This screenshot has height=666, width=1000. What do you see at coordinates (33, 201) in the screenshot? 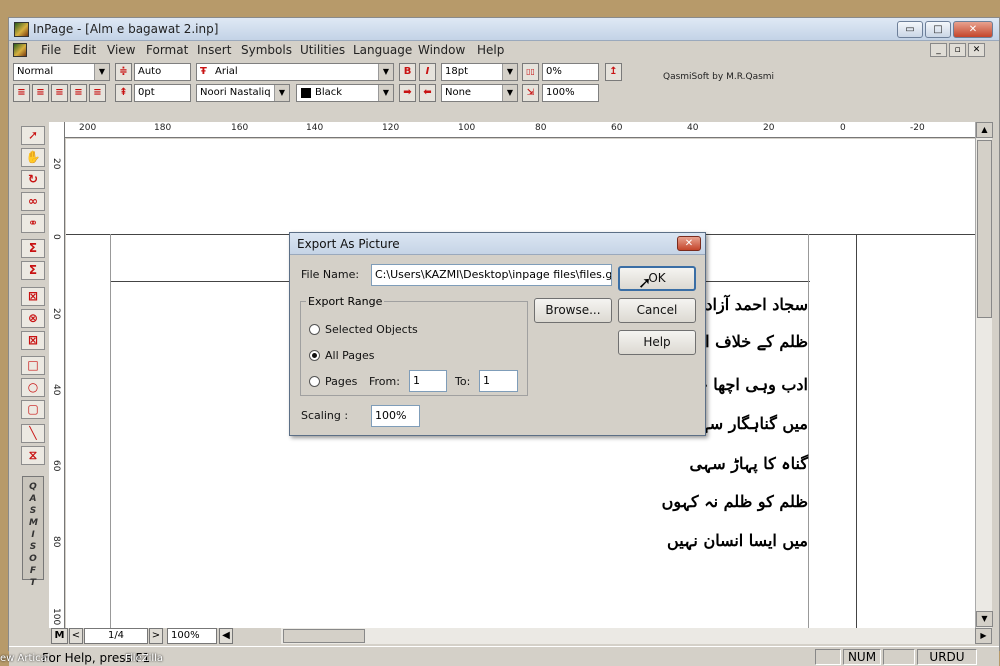
I see `link-icon: ∞` at bounding box center [33, 201].